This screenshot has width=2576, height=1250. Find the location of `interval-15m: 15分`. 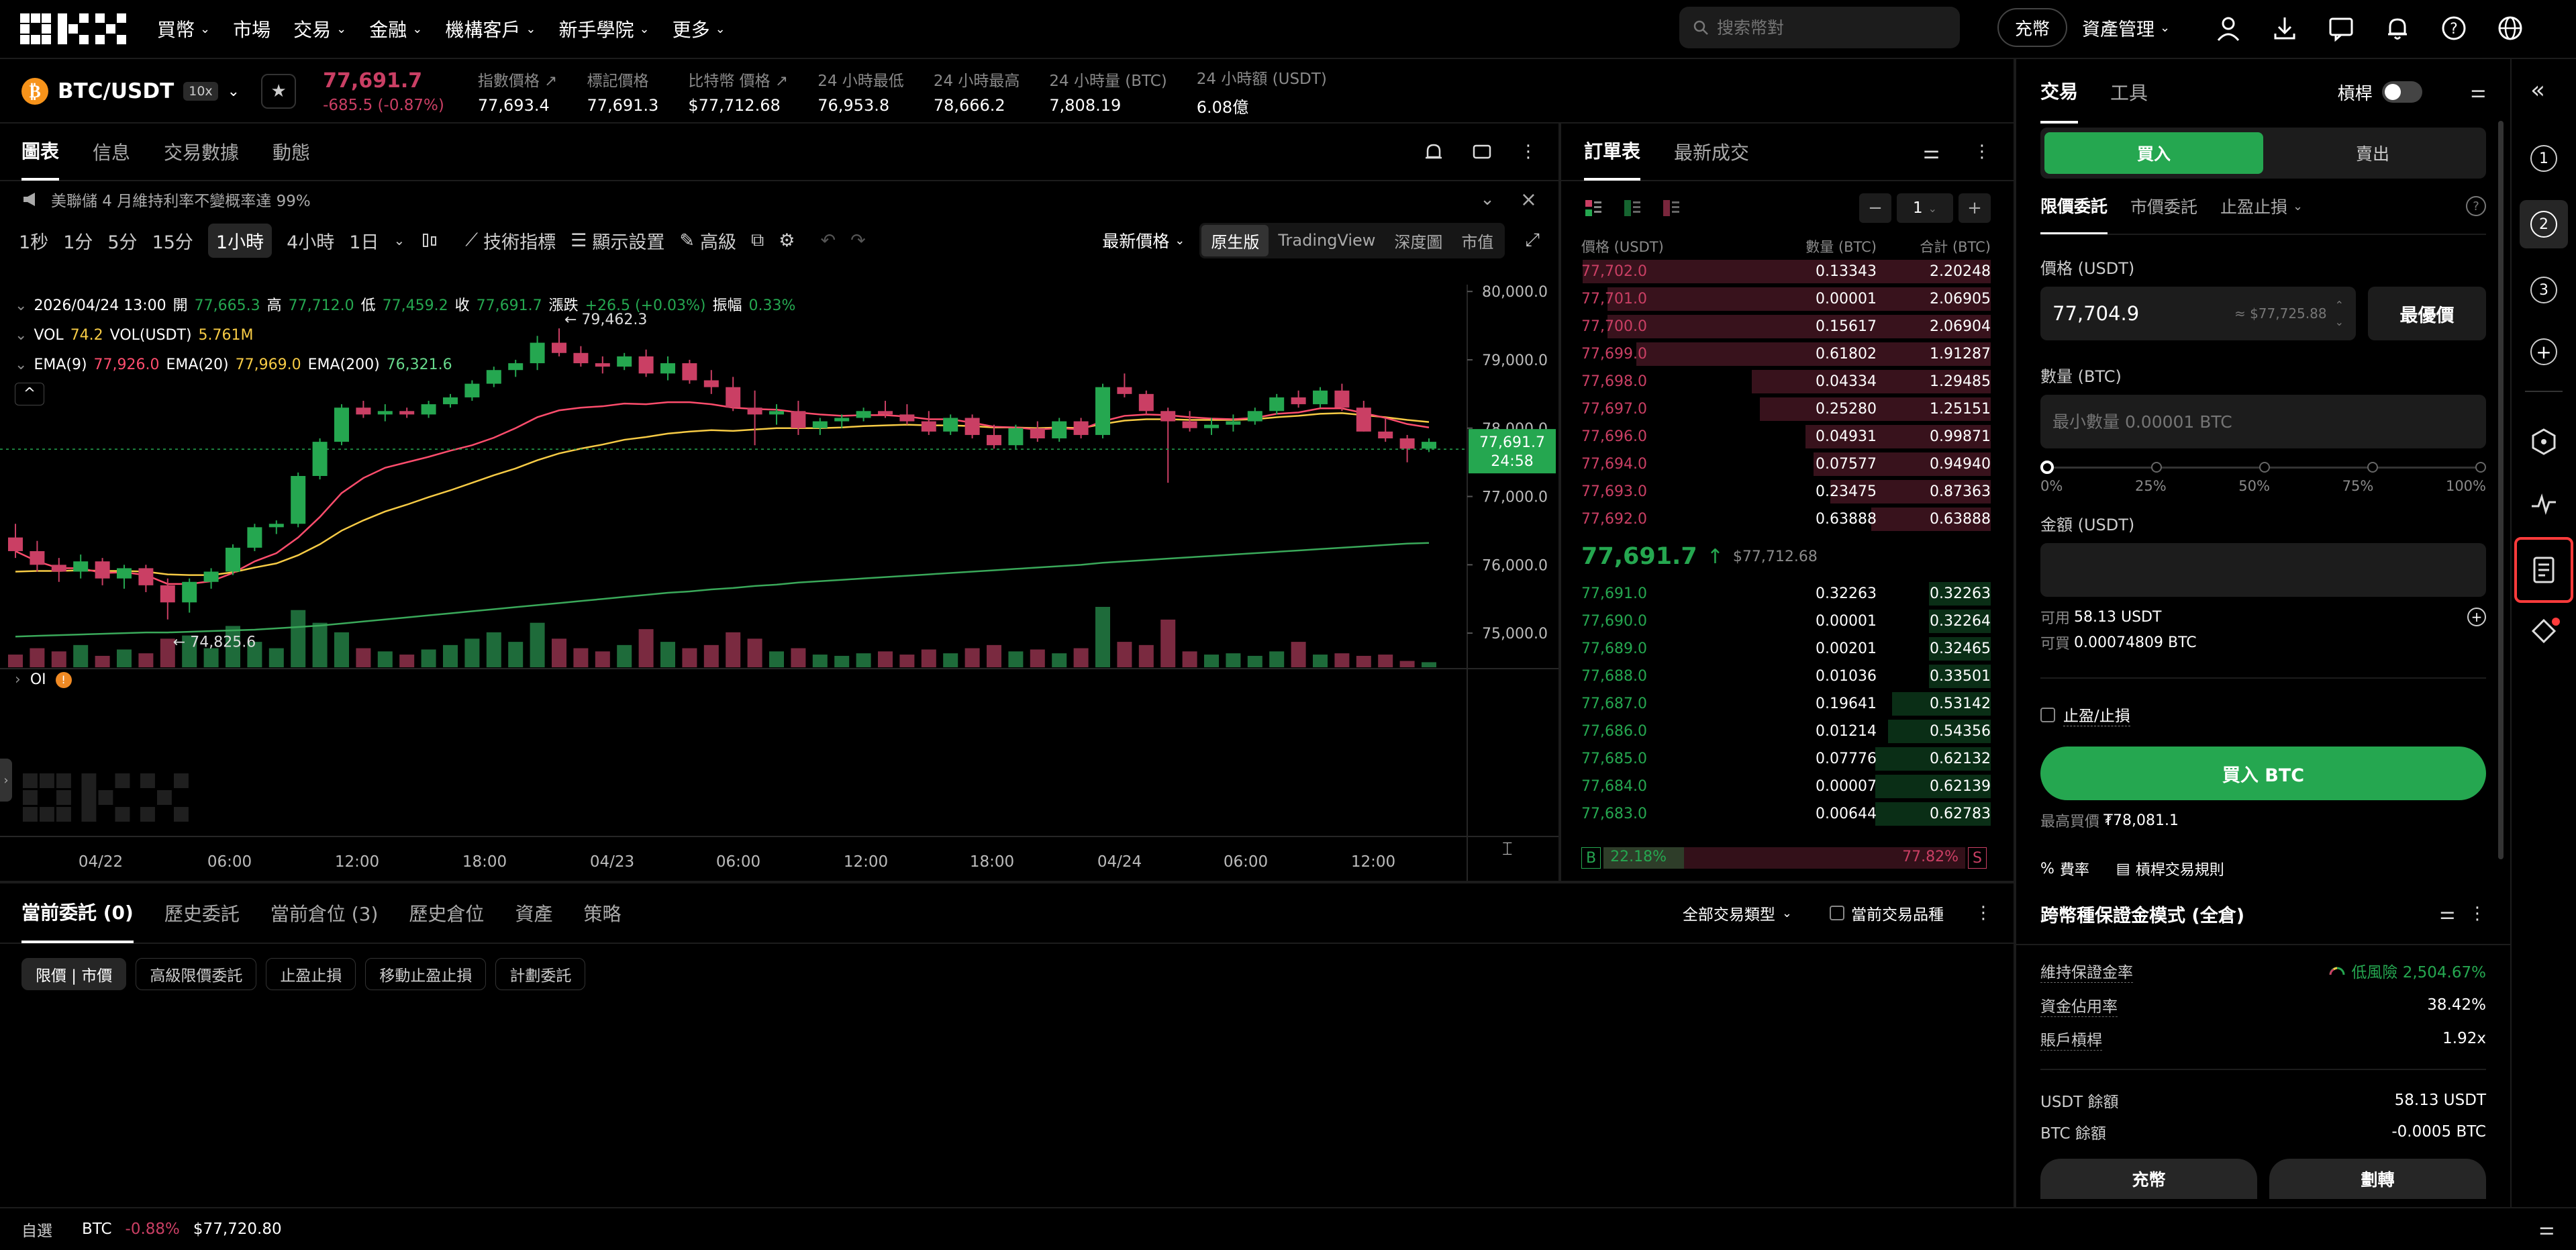

interval-15m: 15分 is located at coordinates (172, 241).